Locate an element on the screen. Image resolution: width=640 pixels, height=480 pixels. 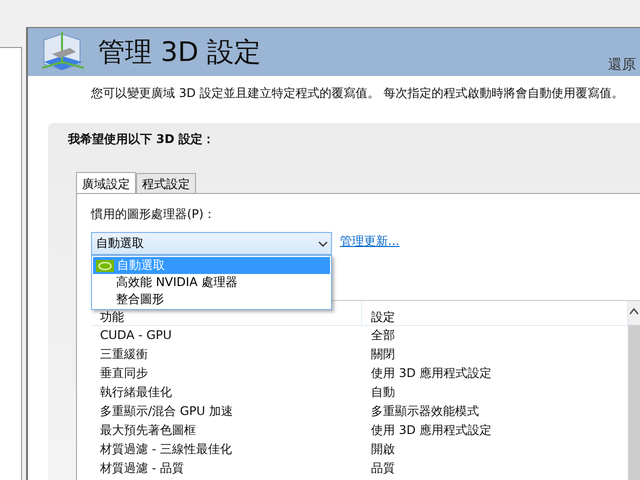
field-label: 慣用的圖形處理器(P)： is located at coordinates (154, 214).